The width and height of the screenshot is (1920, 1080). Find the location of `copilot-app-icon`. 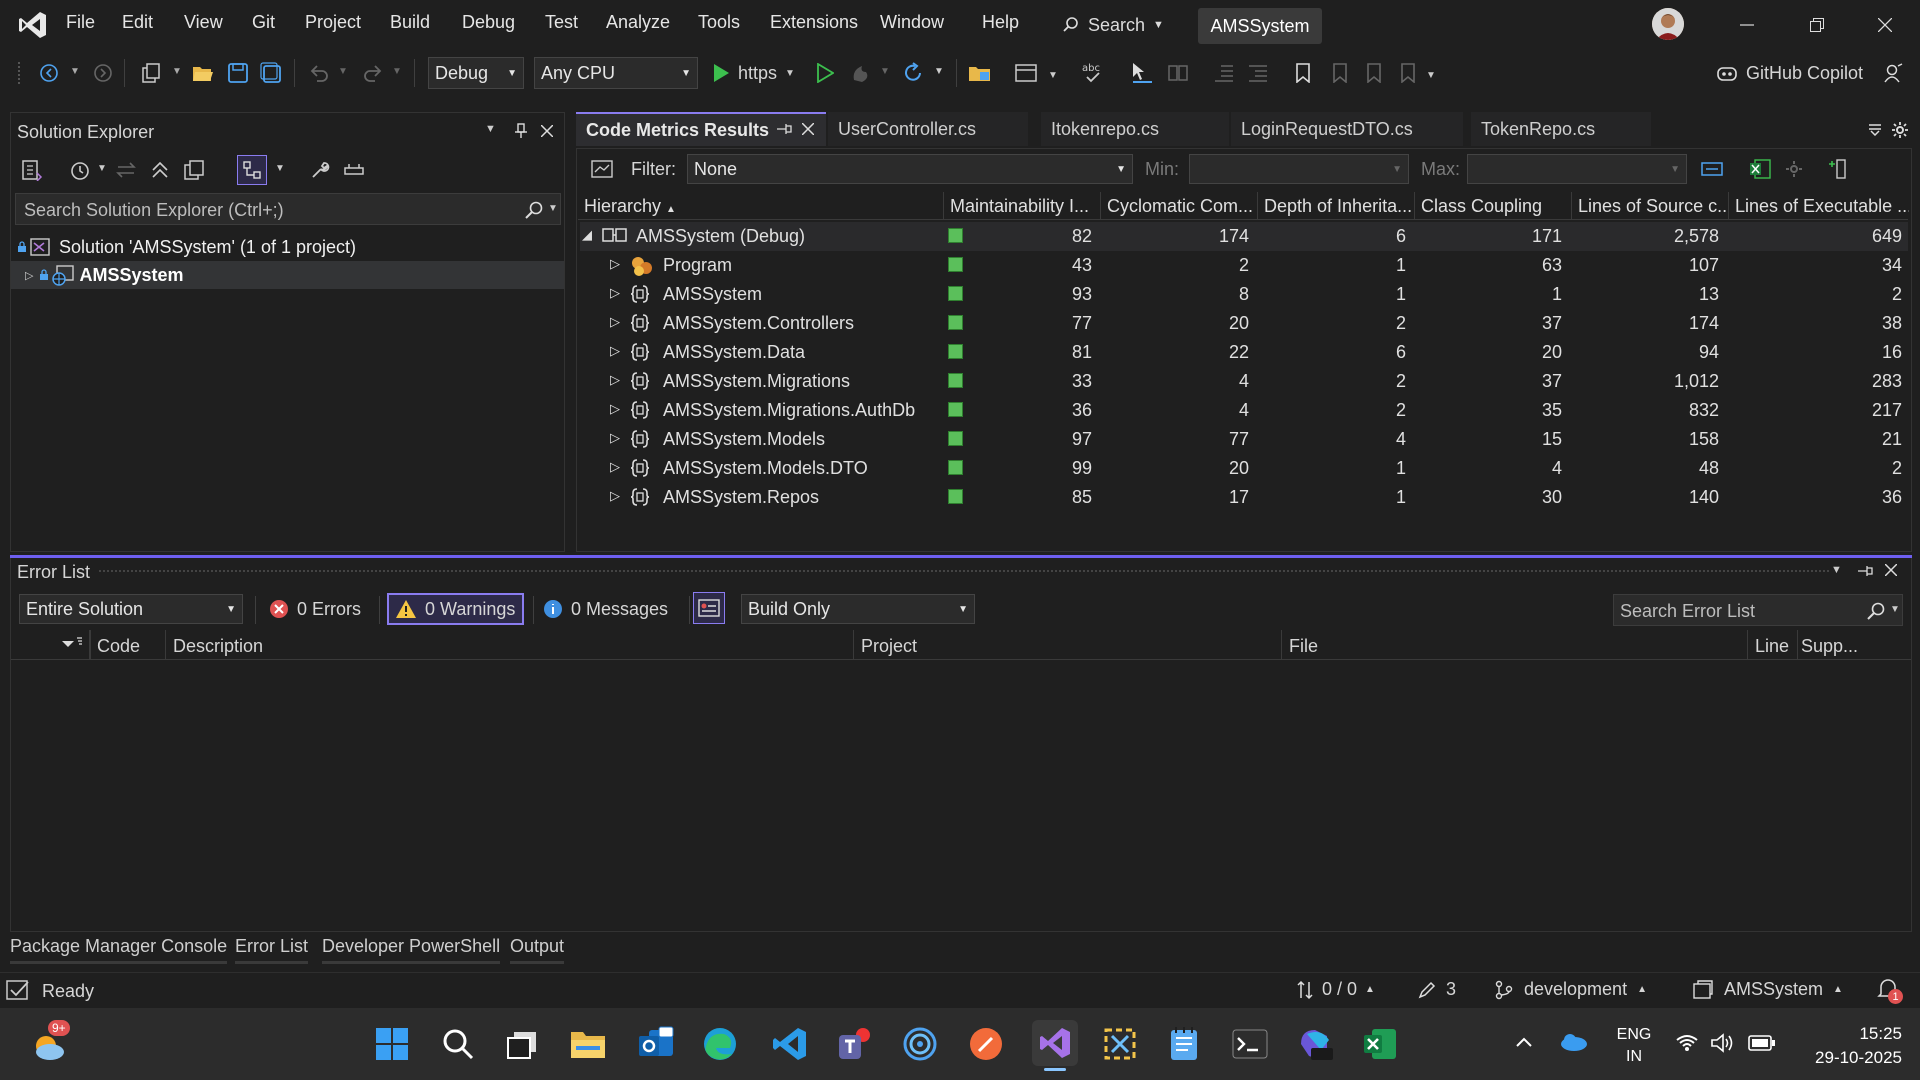

copilot-app-icon is located at coordinates (920, 1044).